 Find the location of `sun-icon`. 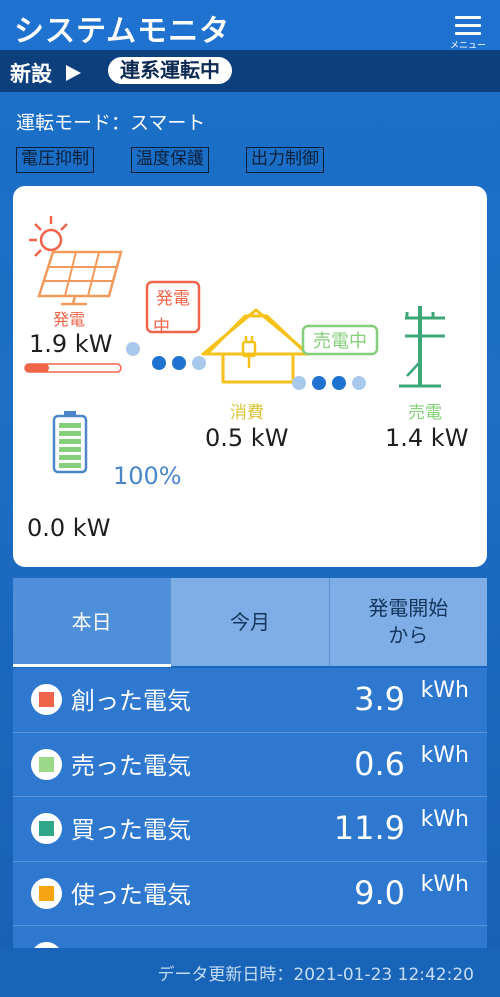

sun-icon is located at coordinates (51, 240).